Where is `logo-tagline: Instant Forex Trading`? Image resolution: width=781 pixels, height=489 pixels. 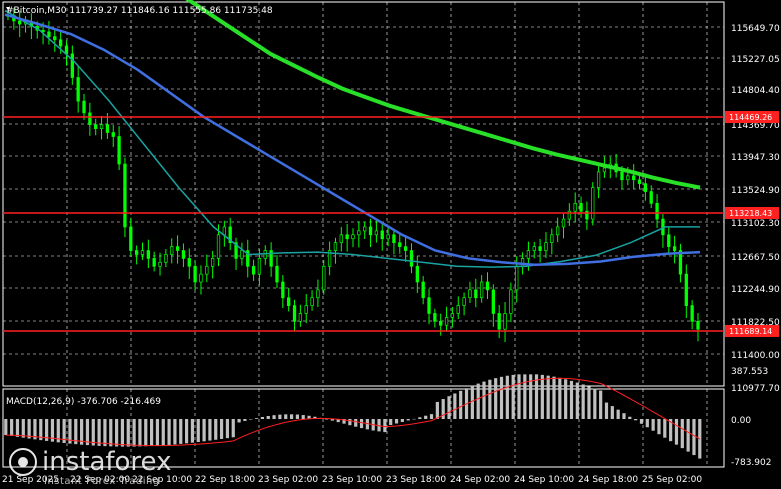
logo-tagline: Instant Forex Trading is located at coordinates (102, 481).